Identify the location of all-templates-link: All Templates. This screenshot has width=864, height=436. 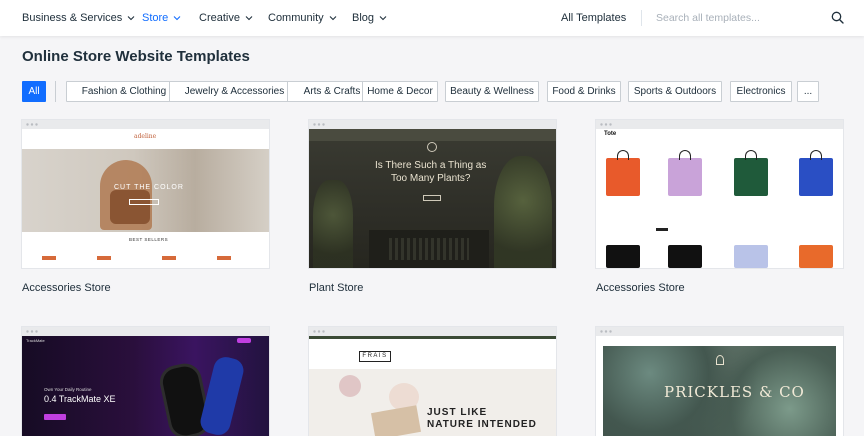
(593, 18).